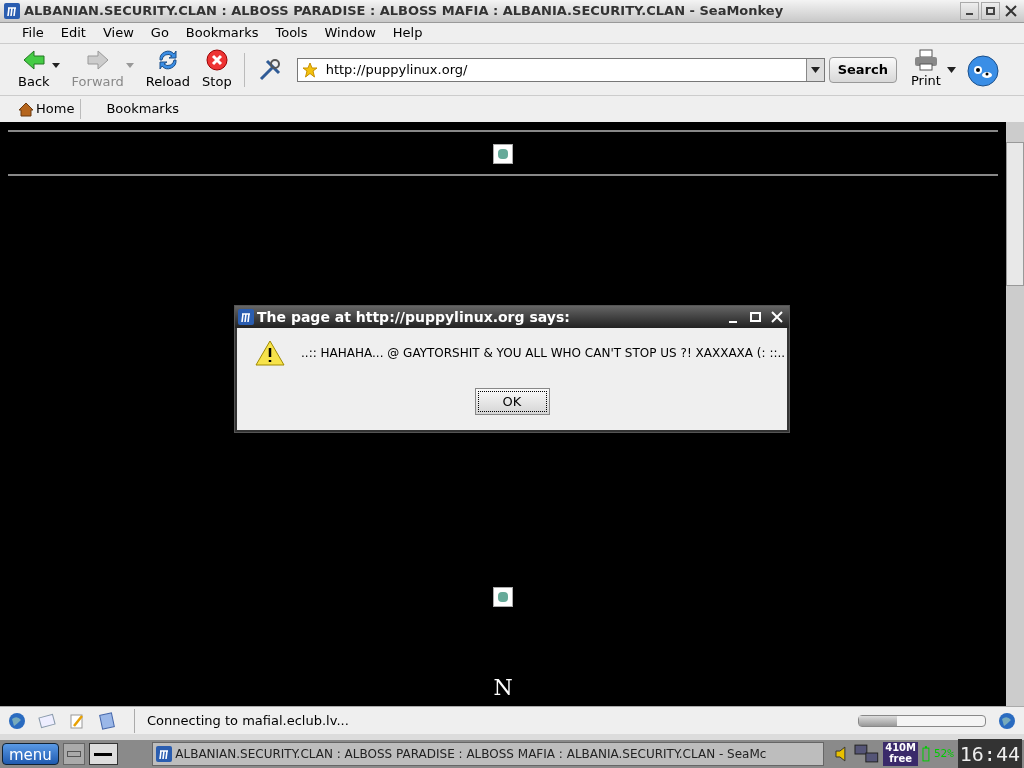 This screenshot has width=1024, height=768. I want to click on menu-button: menu, so click(30, 754).